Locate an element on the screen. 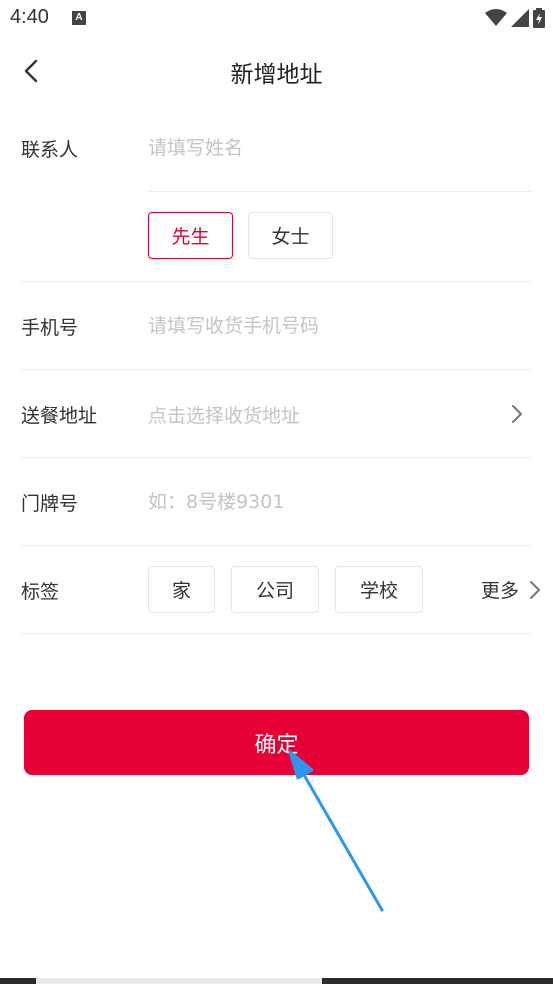 The image size is (553, 984). status-time: 4:40 is located at coordinates (29, 17).